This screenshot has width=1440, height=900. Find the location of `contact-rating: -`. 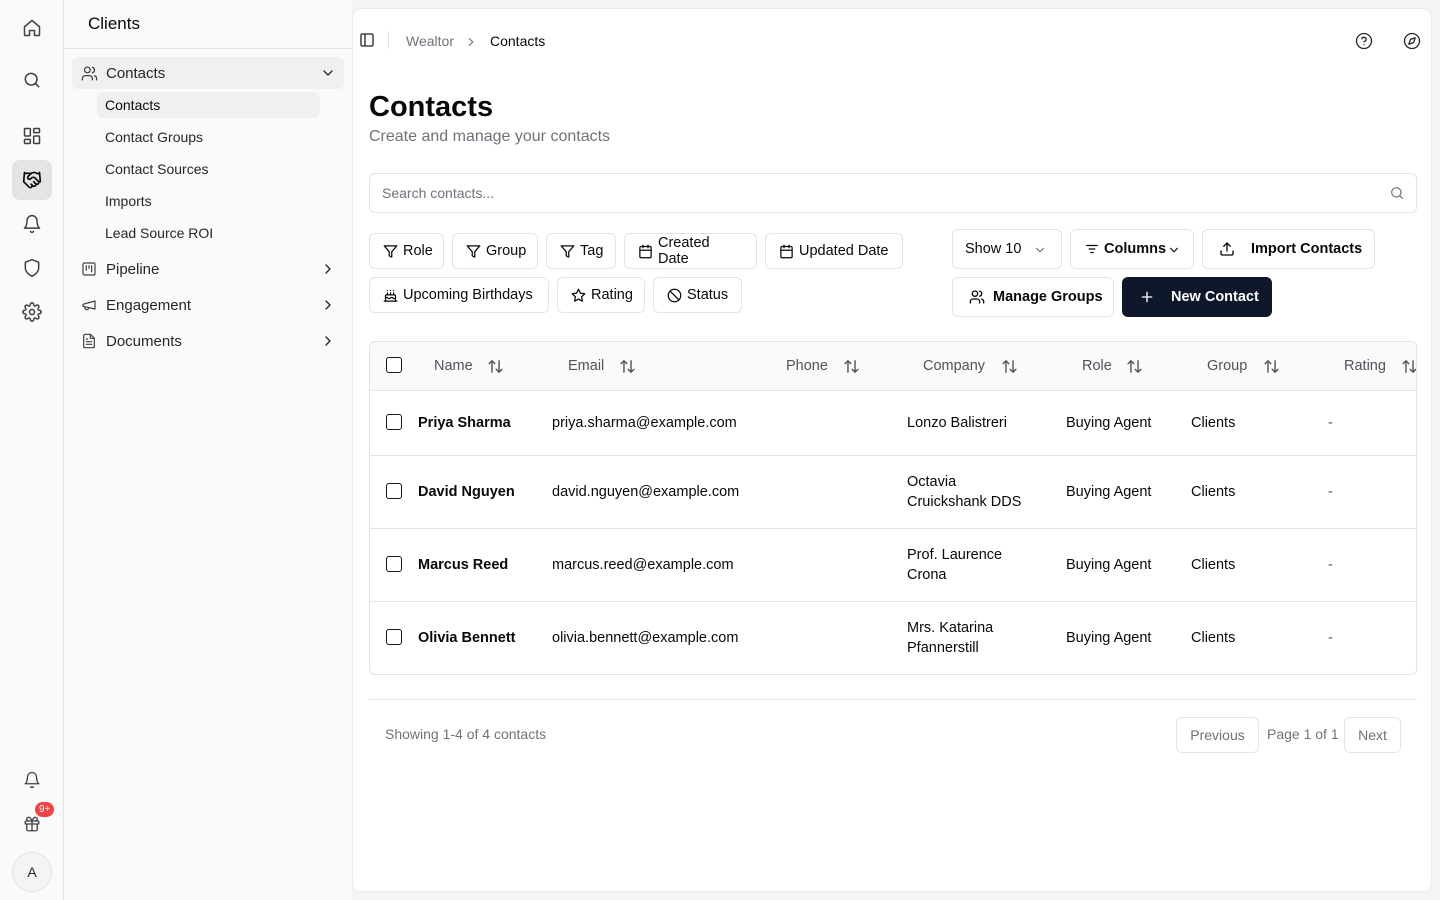

contact-rating: - is located at coordinates (1330, 492).